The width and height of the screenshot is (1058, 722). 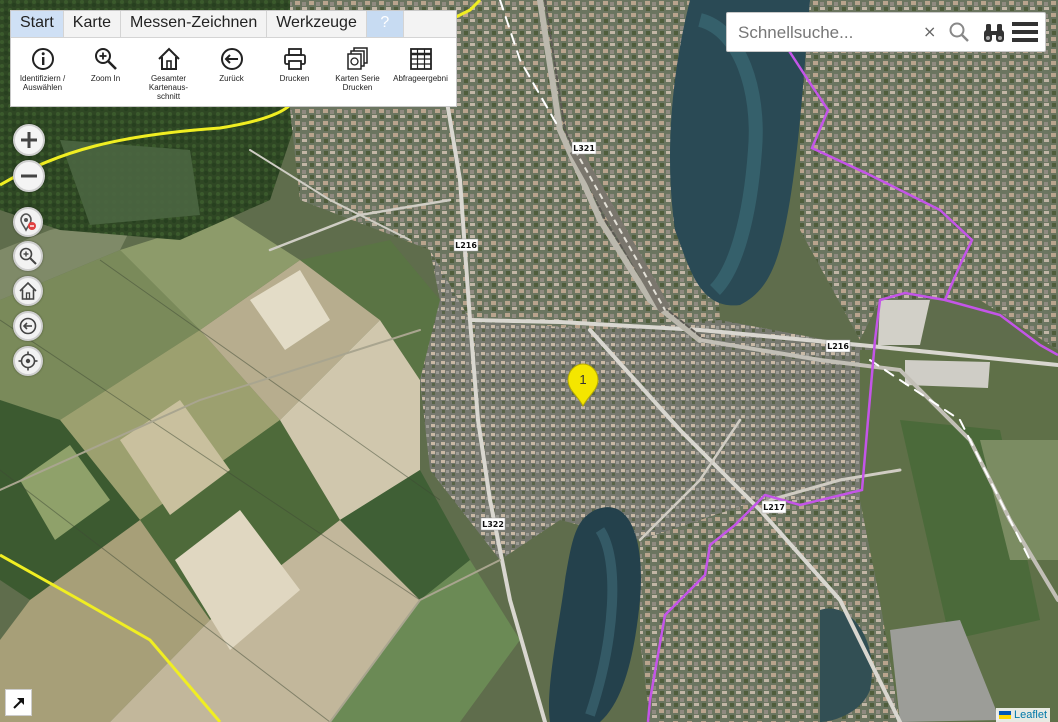 I want to click on zoom-in-tool-button: Zoom In, so click(x=105, y=74).